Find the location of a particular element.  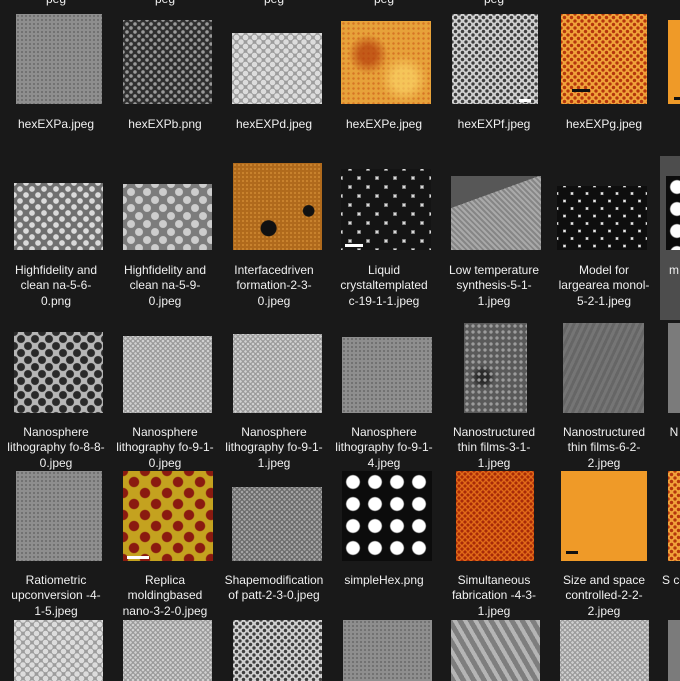

file-name-label: simpleHex.png is located at coordinates (384, 580).